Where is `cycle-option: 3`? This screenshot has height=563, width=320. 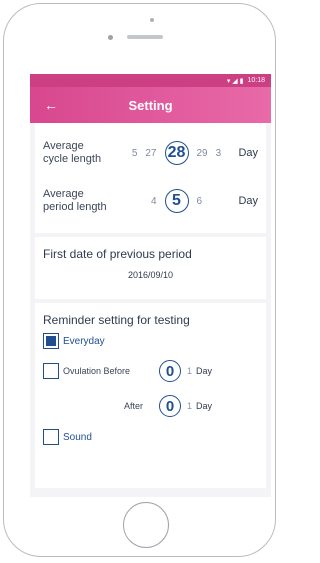 cycle-option: 3 is located at coordinates (219, 153).